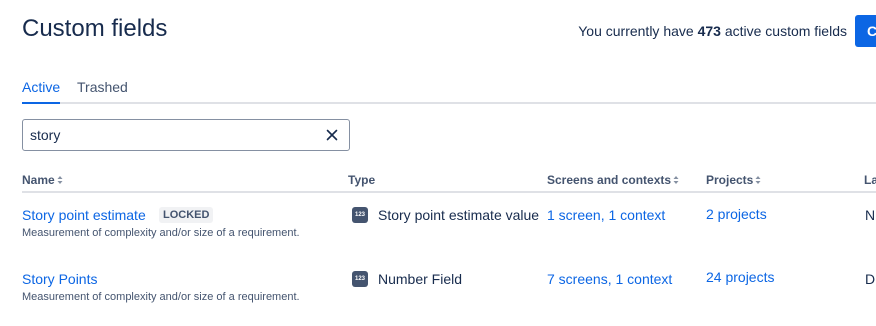 The width and height of the screenshot is (876, 326). What do you see at coordinates (95, 28) in the screenshot?
I see `page-title: Custom fields` at bounding box center [95, 28].